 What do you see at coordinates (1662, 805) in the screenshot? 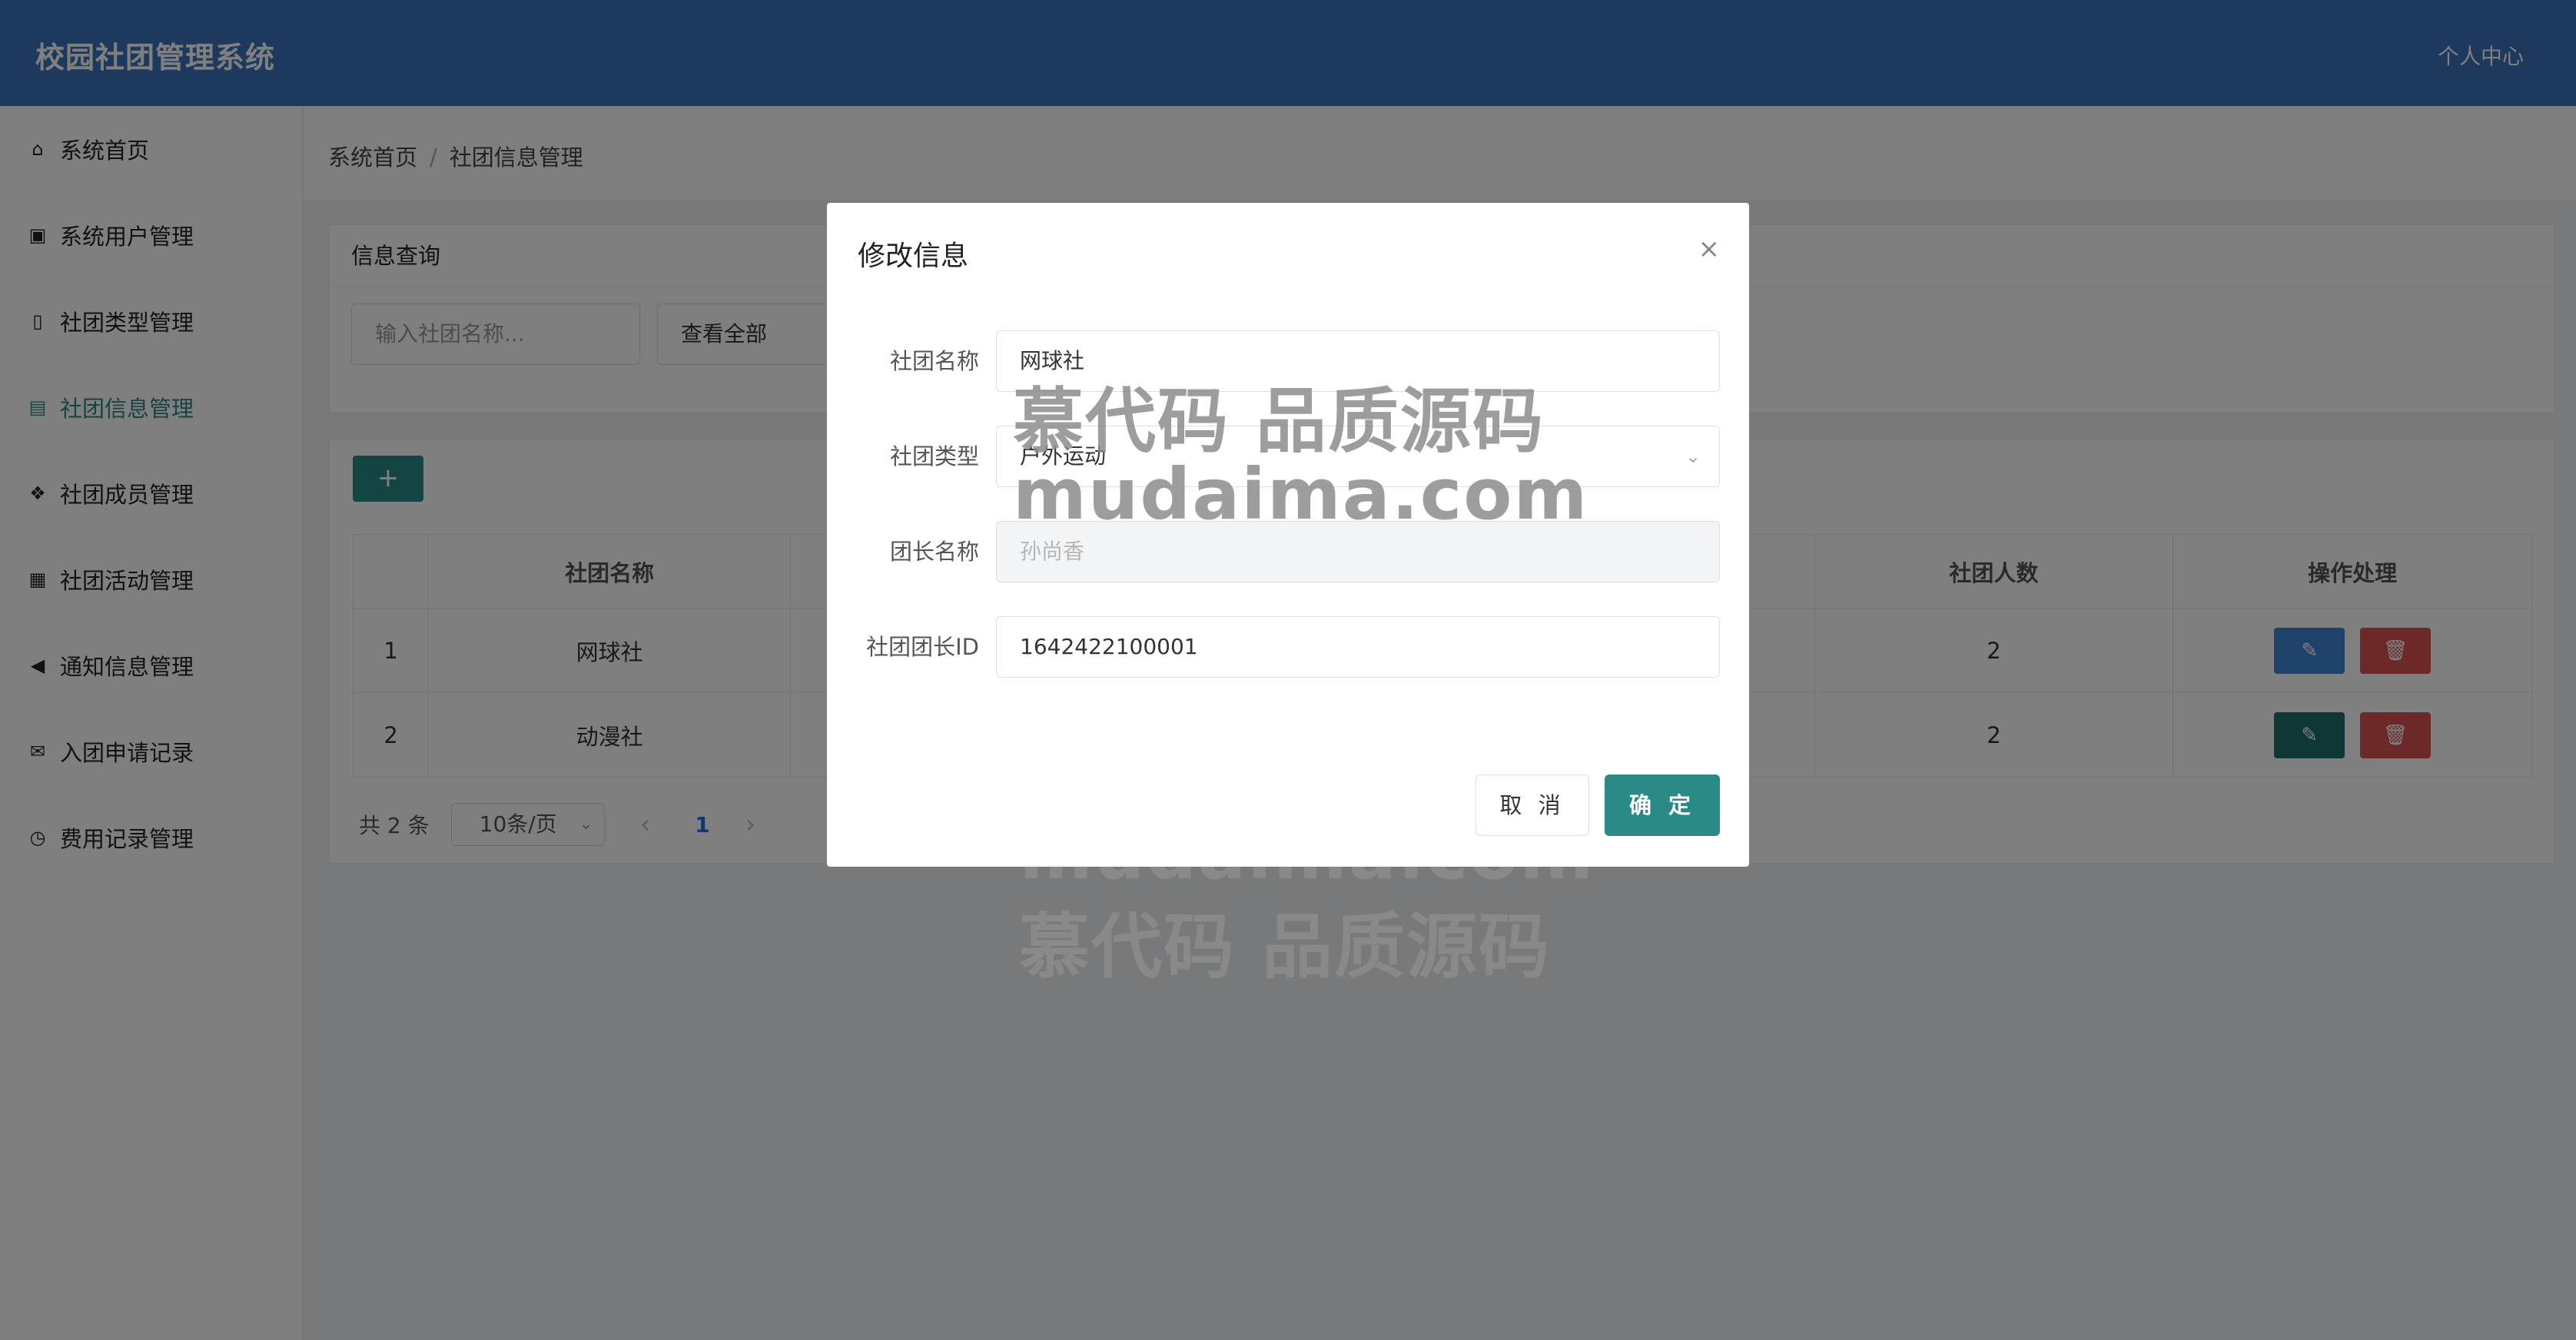
I see `confirm-button: 确 定` at bounding box center [1662, 805].